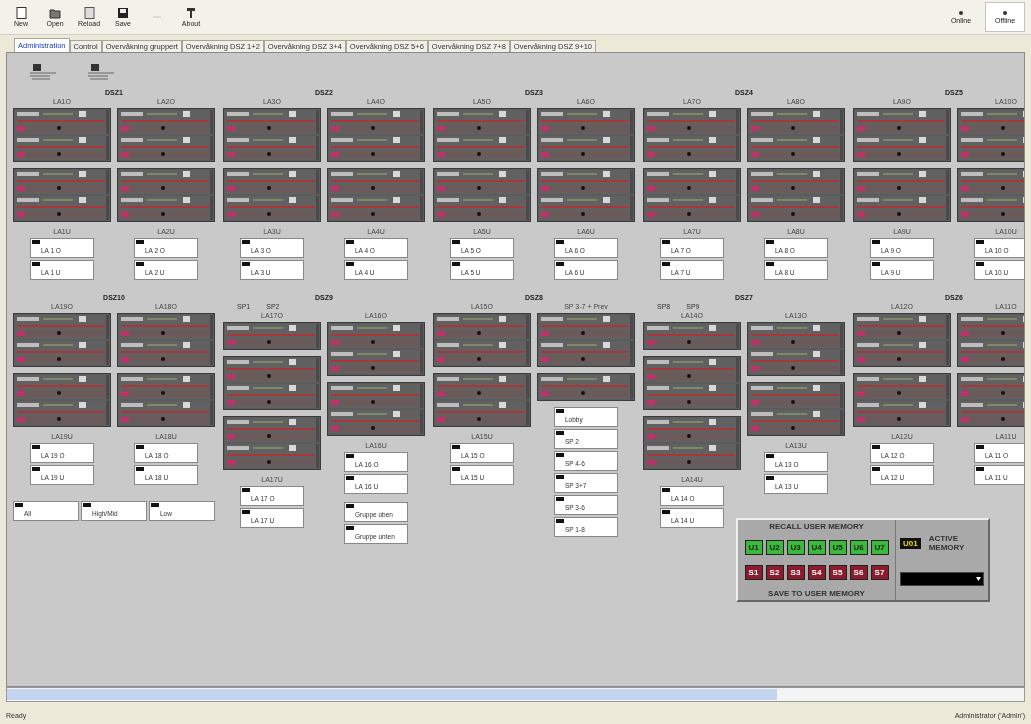 The image size is (1031, 724). What do you see at coordinates (837, 572) in the screenshot?
I see `store-memory-button: S5` at bounding box center [837, 572].